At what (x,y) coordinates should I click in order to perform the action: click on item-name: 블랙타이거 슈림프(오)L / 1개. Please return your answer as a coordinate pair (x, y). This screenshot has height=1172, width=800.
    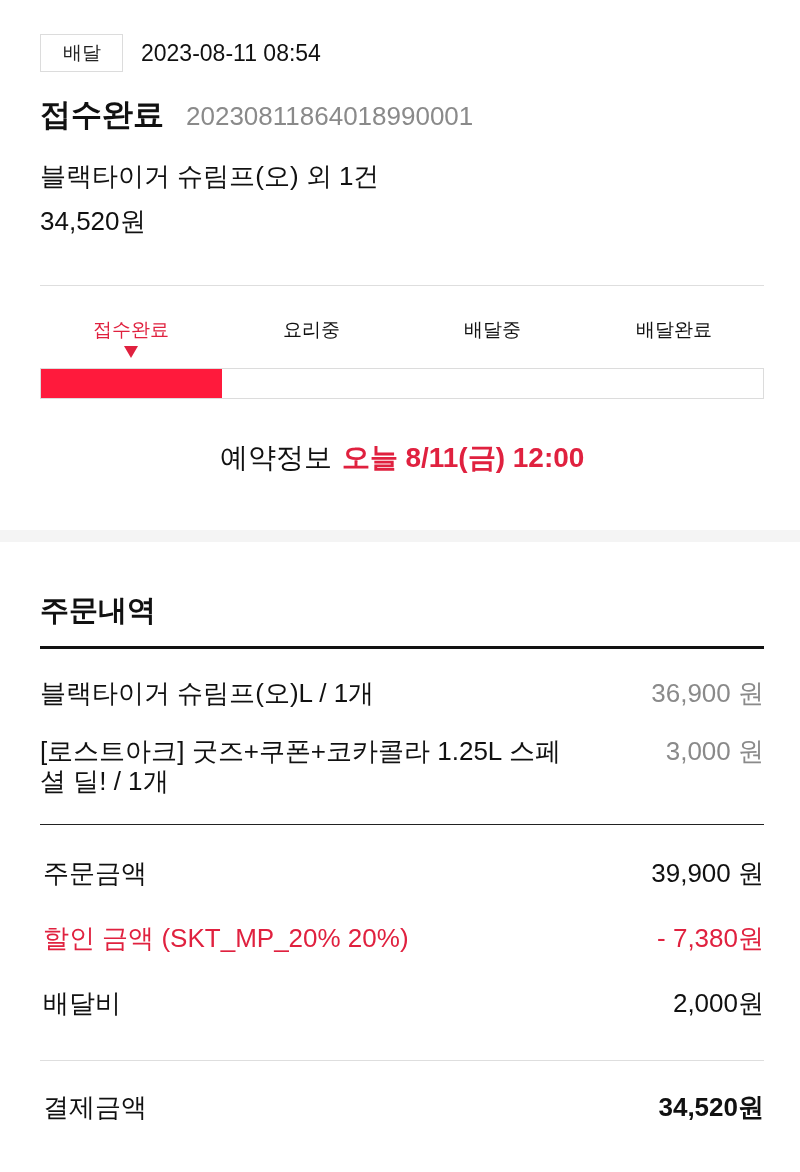
    Looking at the image, I should click on (208, 693).